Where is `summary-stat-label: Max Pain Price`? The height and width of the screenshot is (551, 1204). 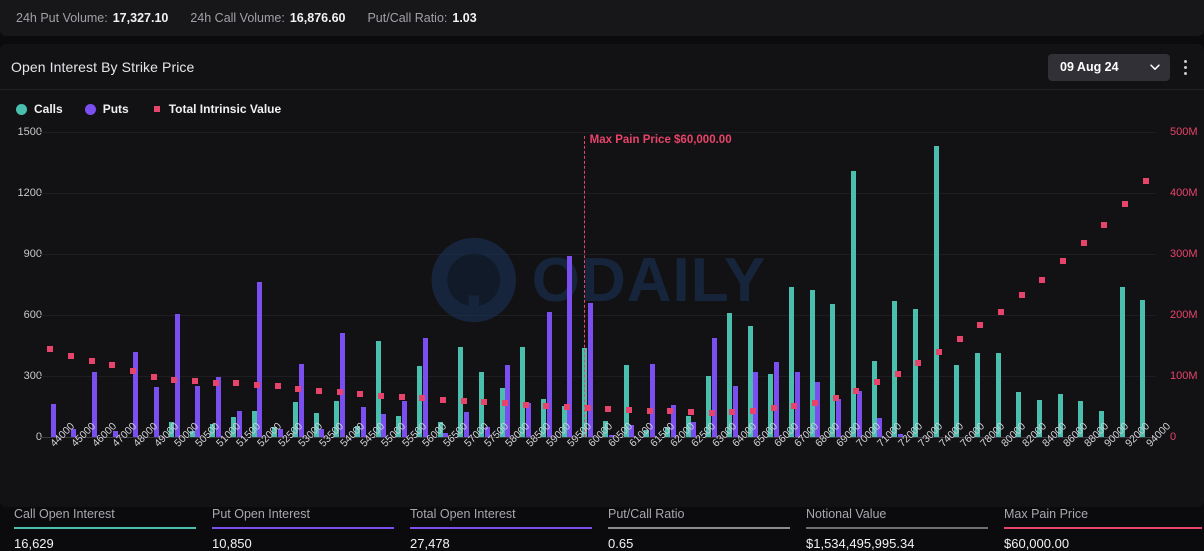 summary-stat-label: Max Pain Price is located at coordinates (1046, 514).